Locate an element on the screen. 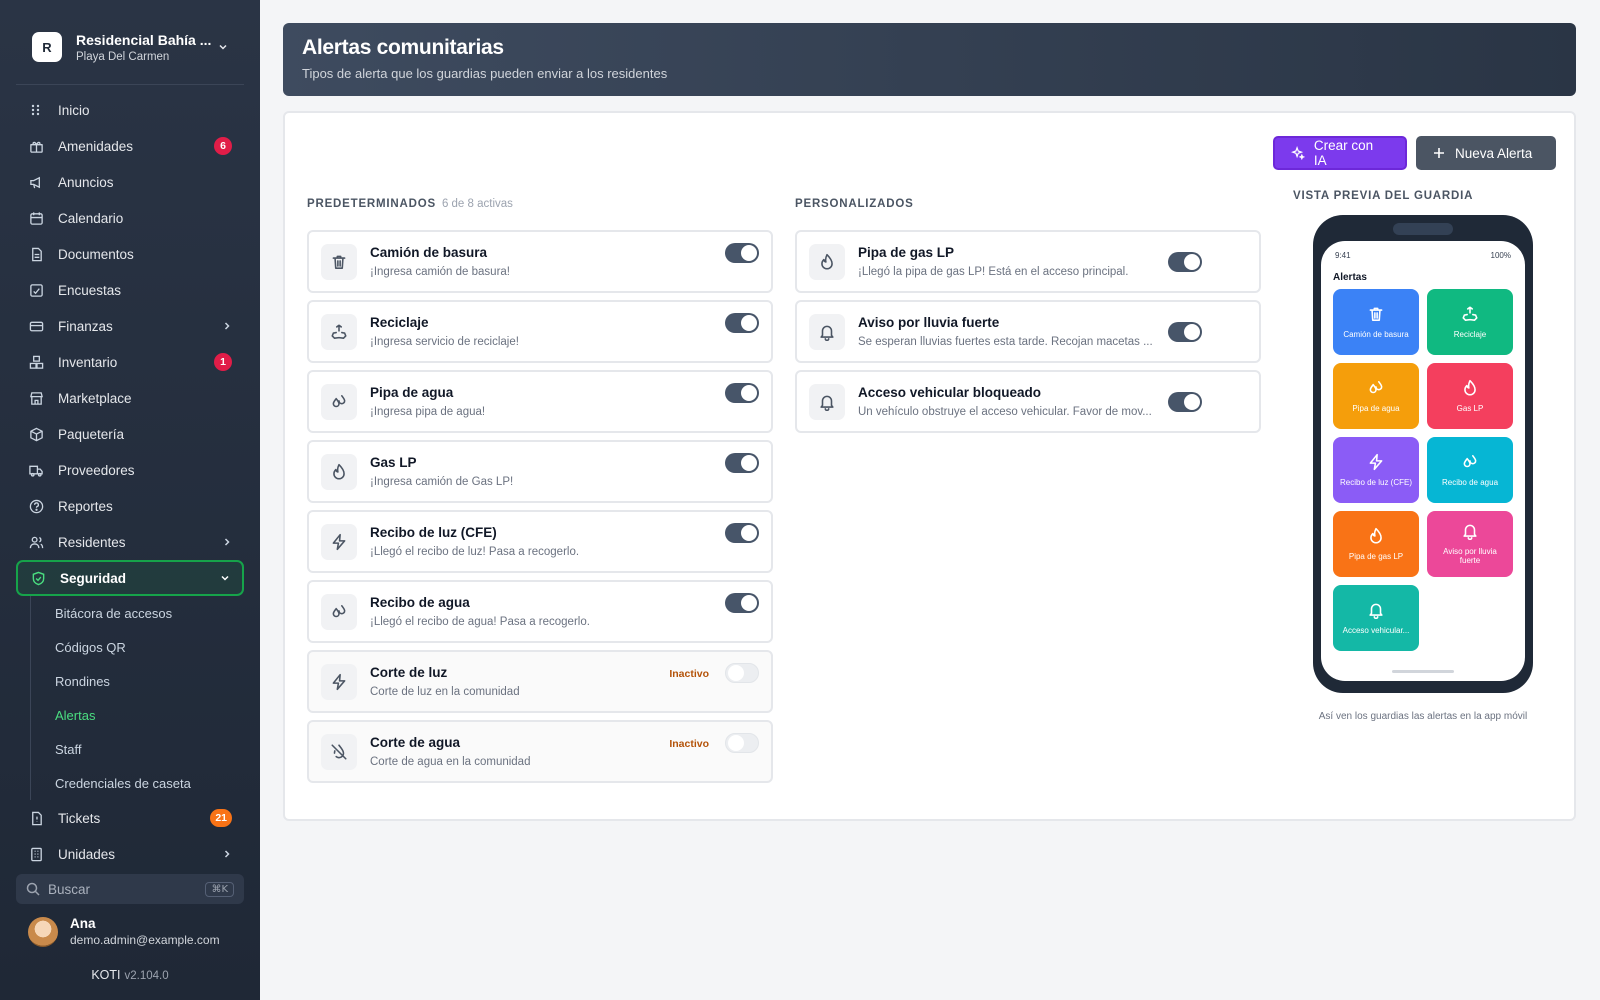 This screenshot has width=1600, height=1000. phone-notch is located at coordinates (1423, 229).